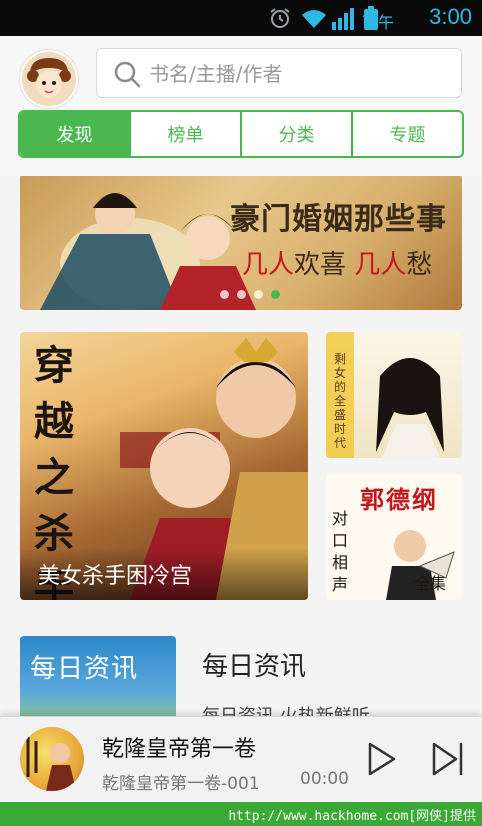 Image resolution: width=482 pixels, height=826 pixels. Describe the element at coordinates (299, 74) in the screenshot. I see `search-input` at that location.